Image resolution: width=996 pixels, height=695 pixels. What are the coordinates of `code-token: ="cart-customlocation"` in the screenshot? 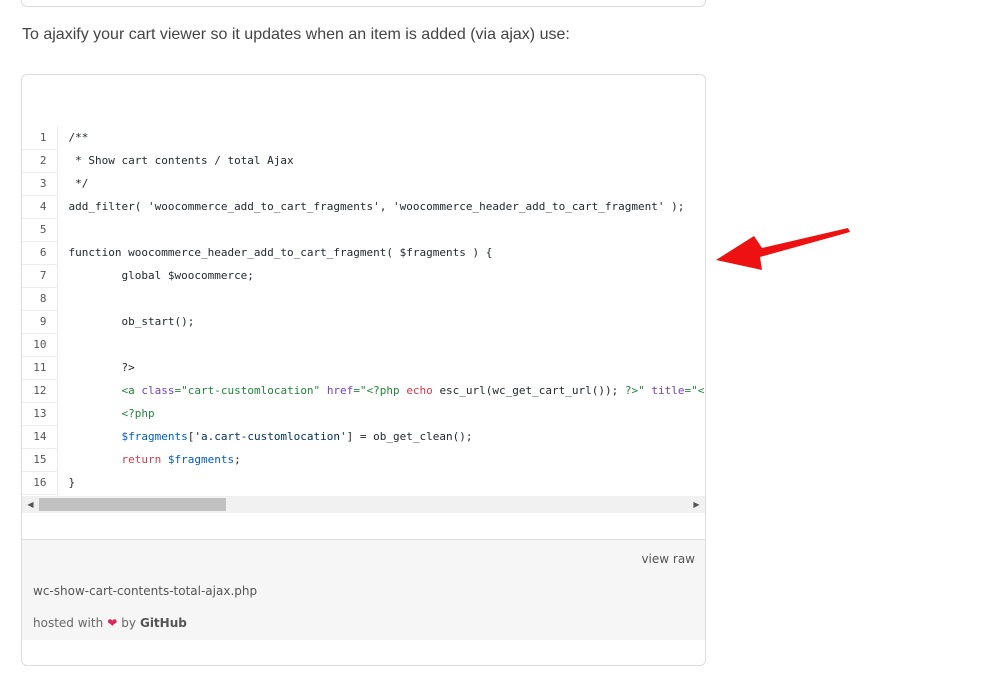 It's located at (250, 390).